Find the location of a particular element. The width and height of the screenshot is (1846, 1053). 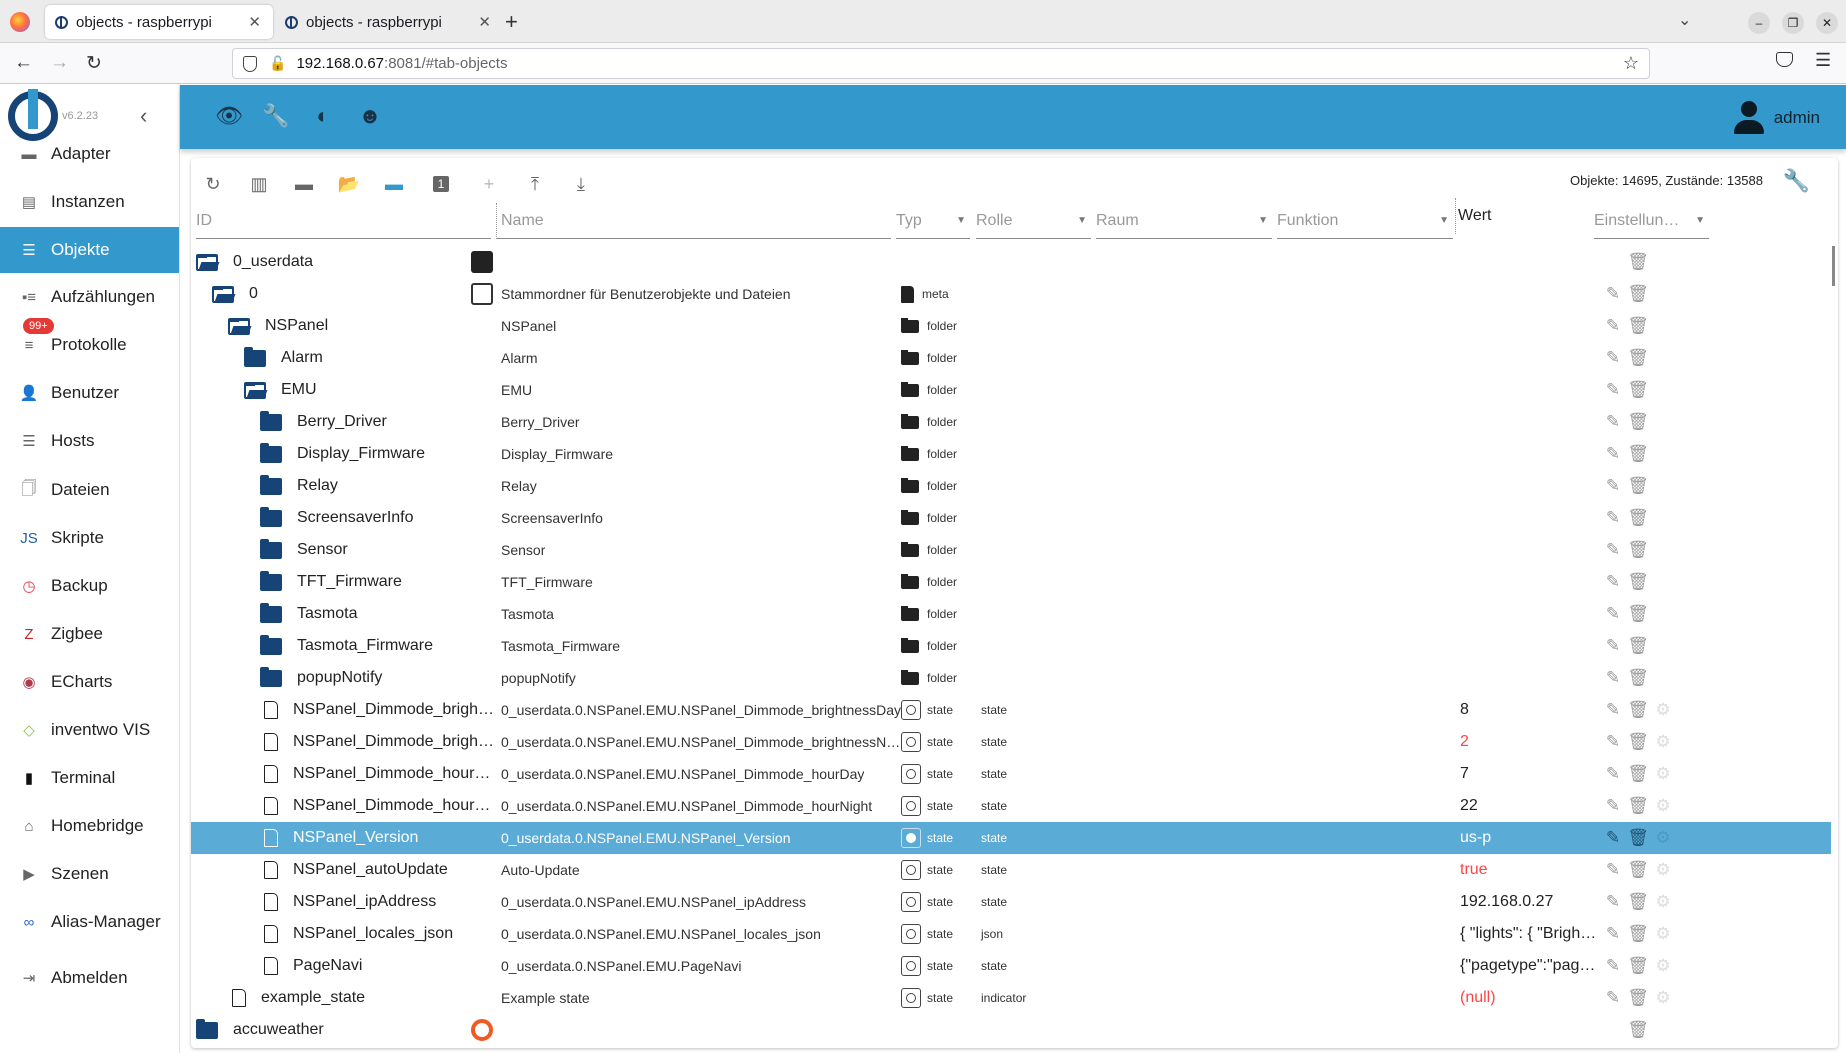

scrollbar is located at coordinates (1833, 266).